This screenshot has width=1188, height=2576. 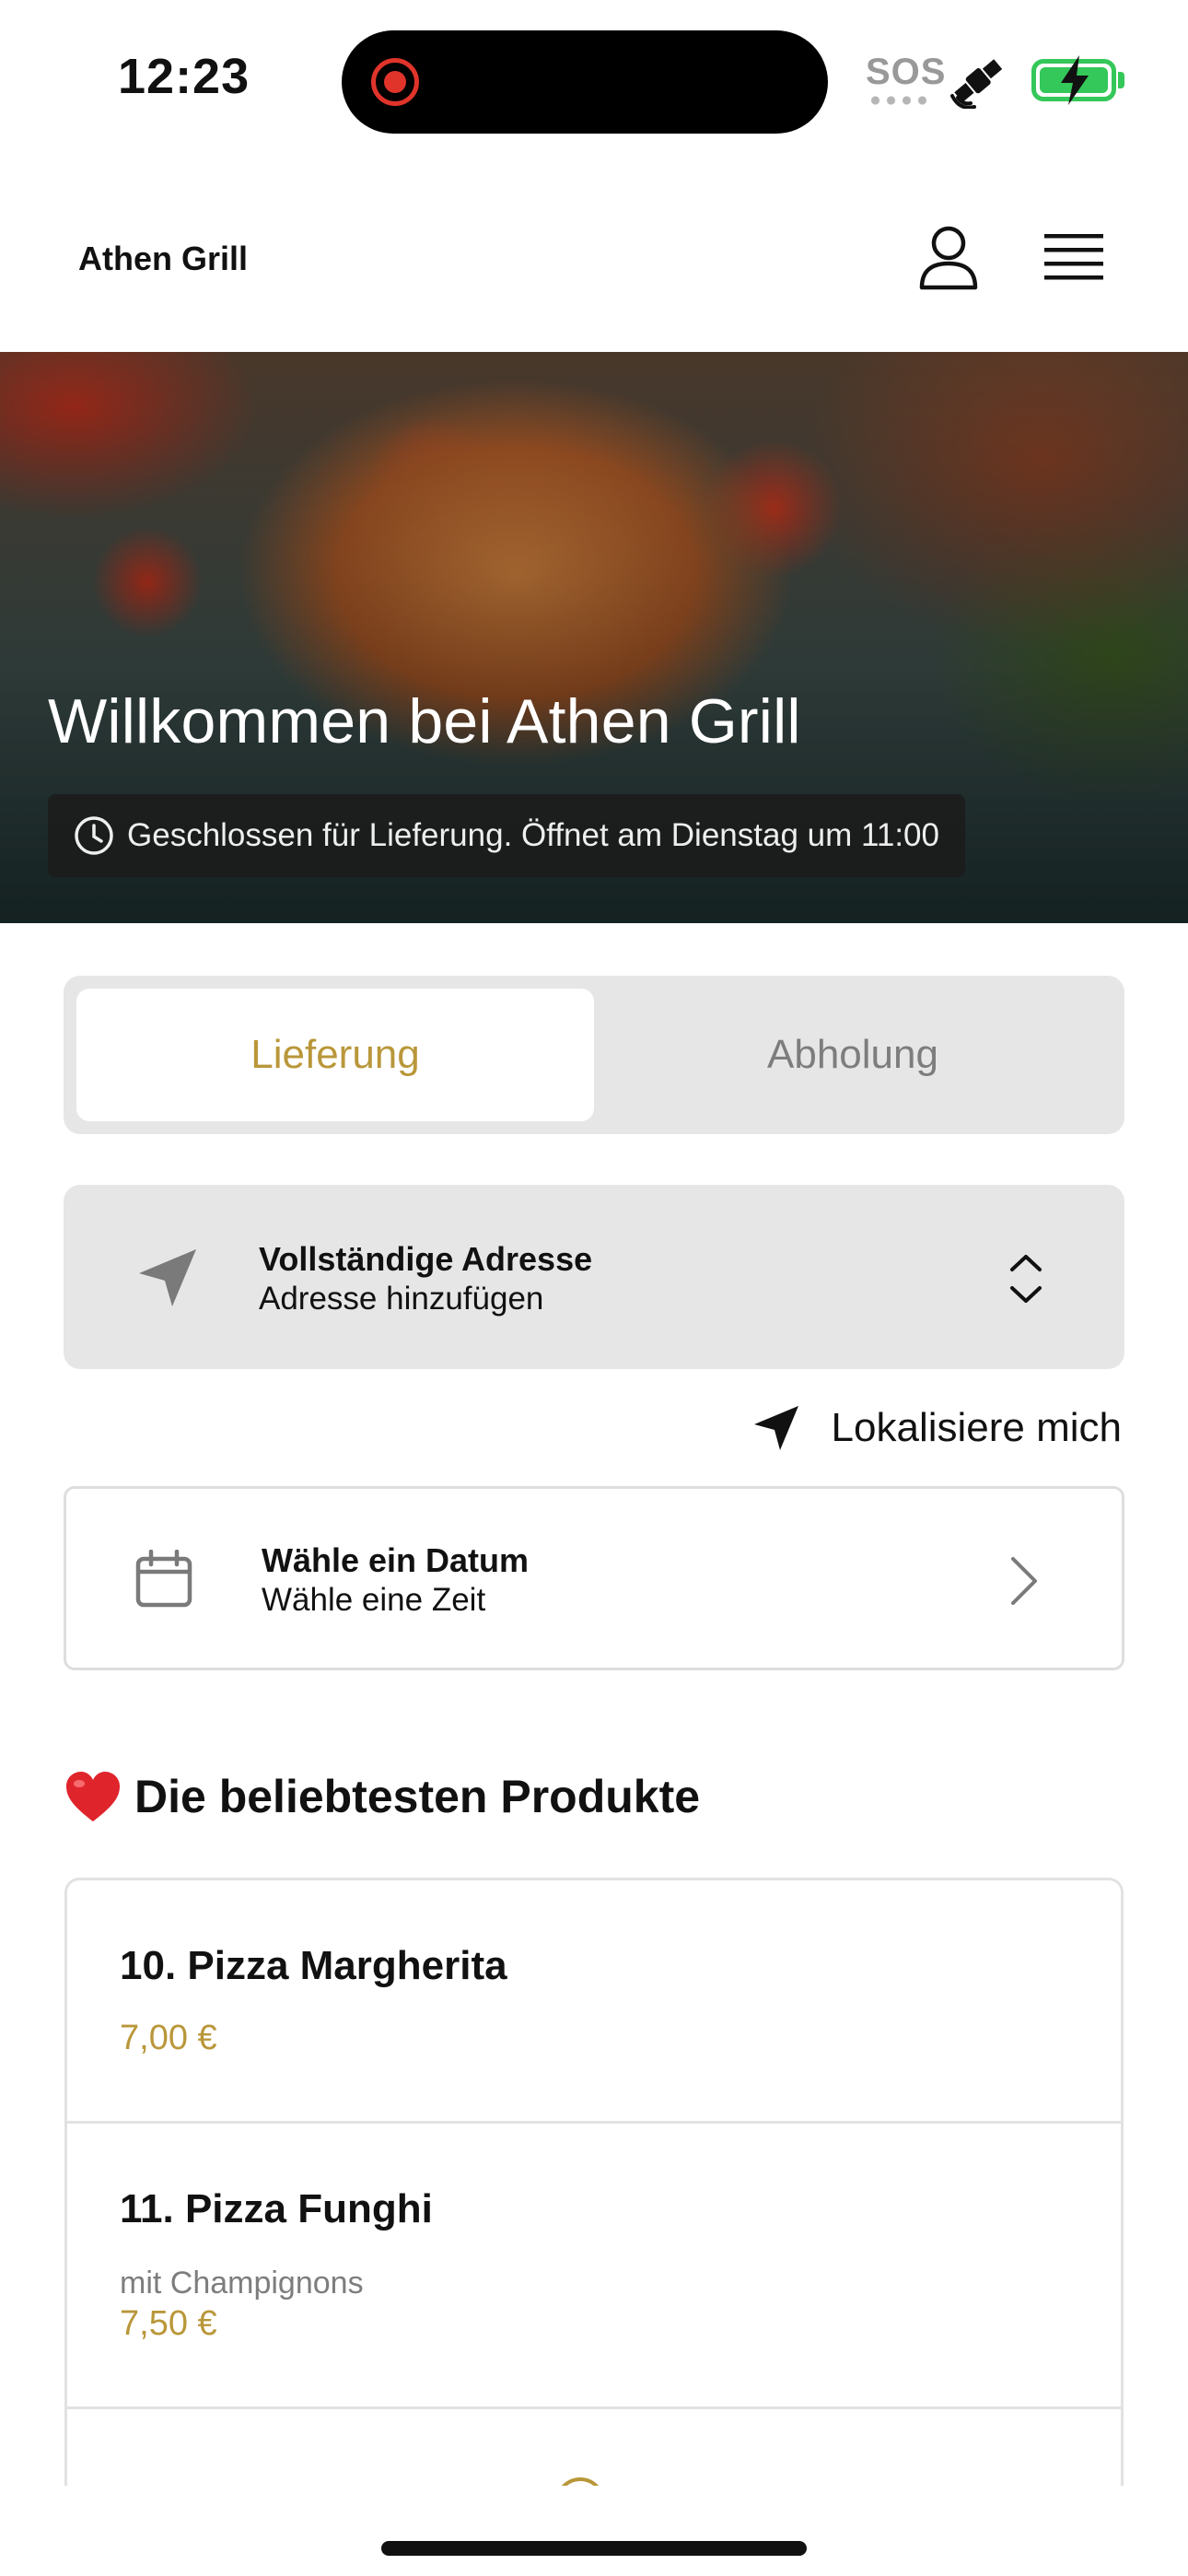 What do you see at coordinates (585, 82) in the screenshot?
I see `dynamic-island` at bounding box center [585, 82].